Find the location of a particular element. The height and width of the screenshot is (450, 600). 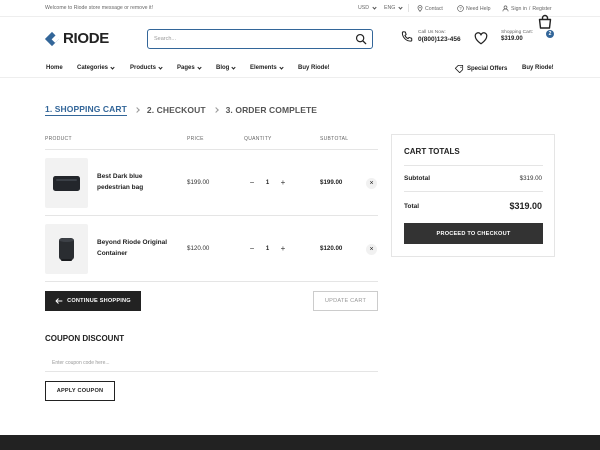

language-selector: ENG is located at coordinates (393, 7).